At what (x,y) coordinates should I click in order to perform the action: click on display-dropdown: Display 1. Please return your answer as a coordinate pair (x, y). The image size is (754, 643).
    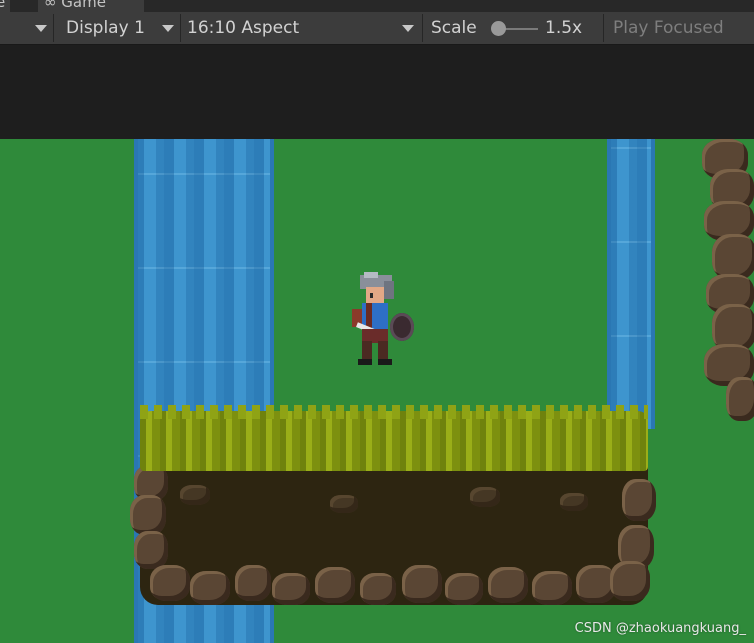
    Looking at the image, I should click on (121, 28).